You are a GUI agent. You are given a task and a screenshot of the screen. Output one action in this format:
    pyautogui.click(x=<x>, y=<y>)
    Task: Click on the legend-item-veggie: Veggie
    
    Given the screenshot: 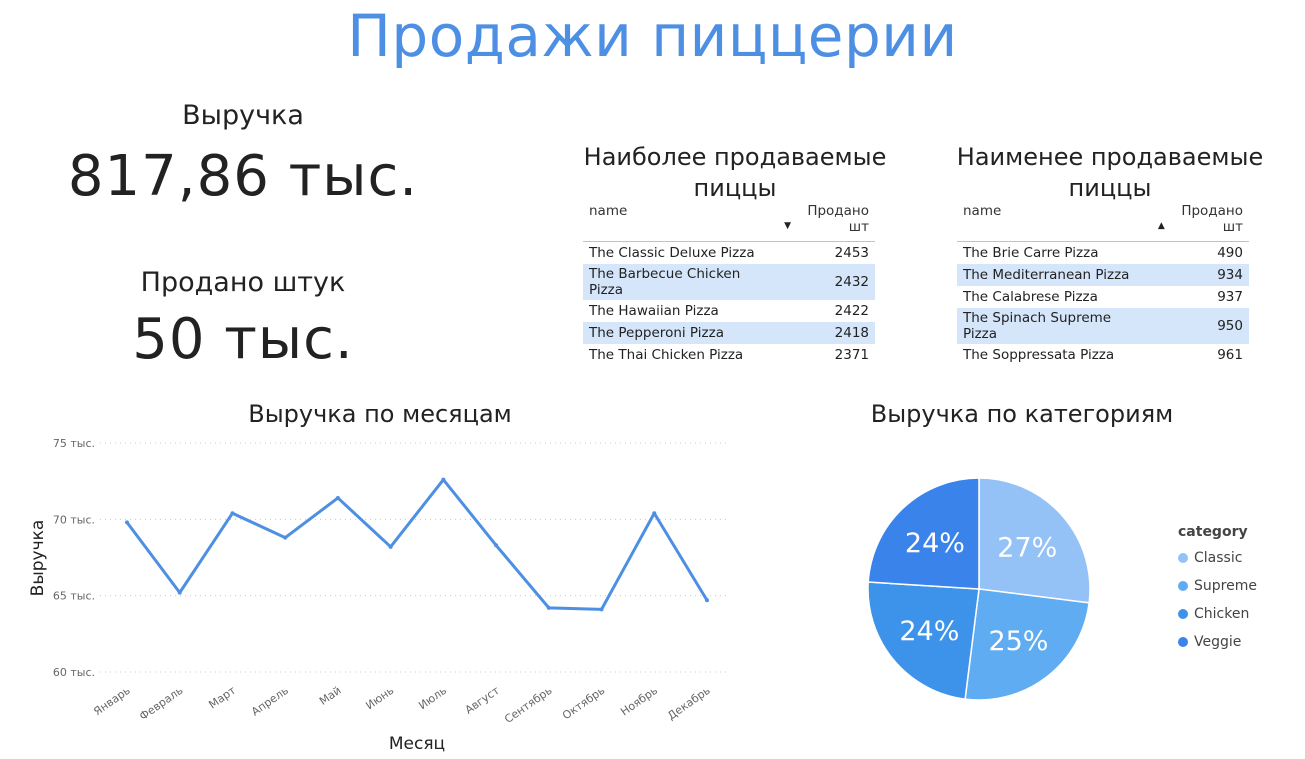 What is the action you would take?
    pyautogui.click(x=1217, y=642)
    